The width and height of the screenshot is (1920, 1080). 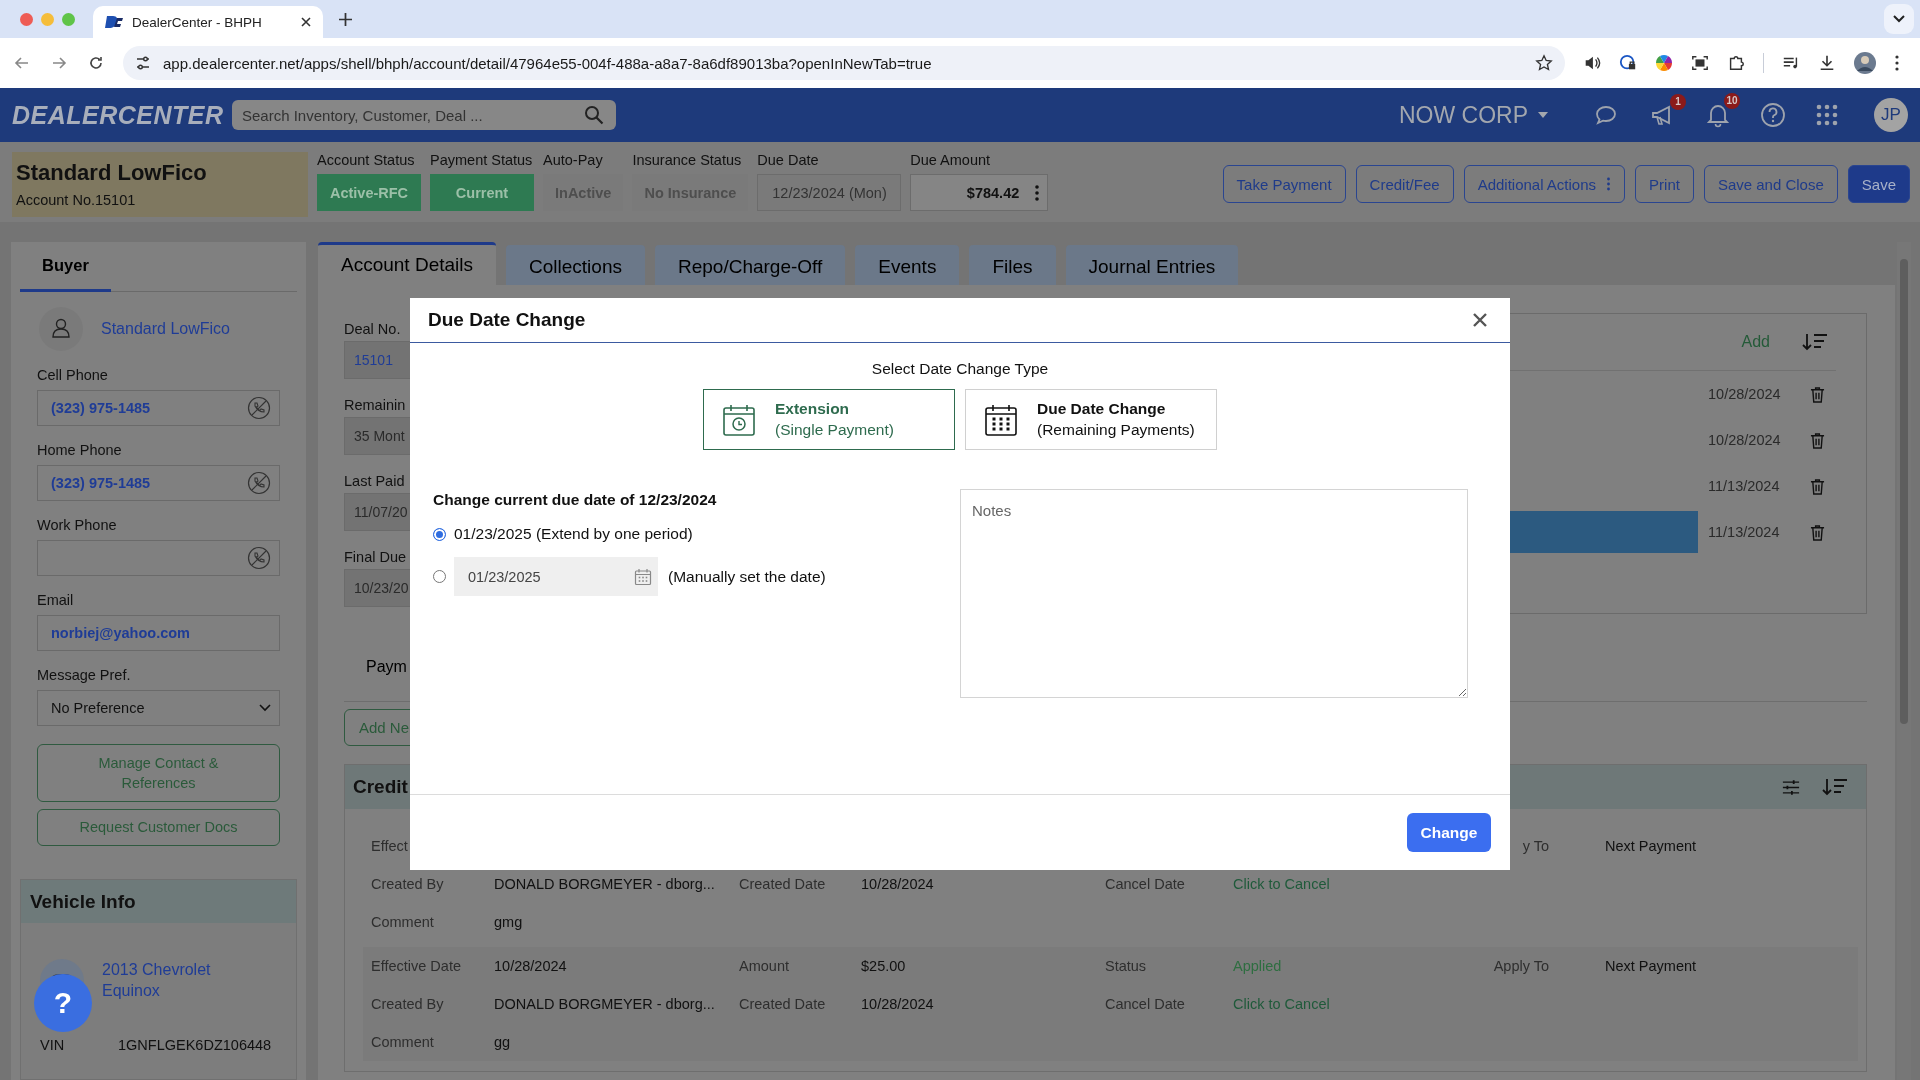 What do you see at coordinates (158, 901) in the screenshot?
I see `section-header: Vehicle Info` at bounding box center [158, 901].